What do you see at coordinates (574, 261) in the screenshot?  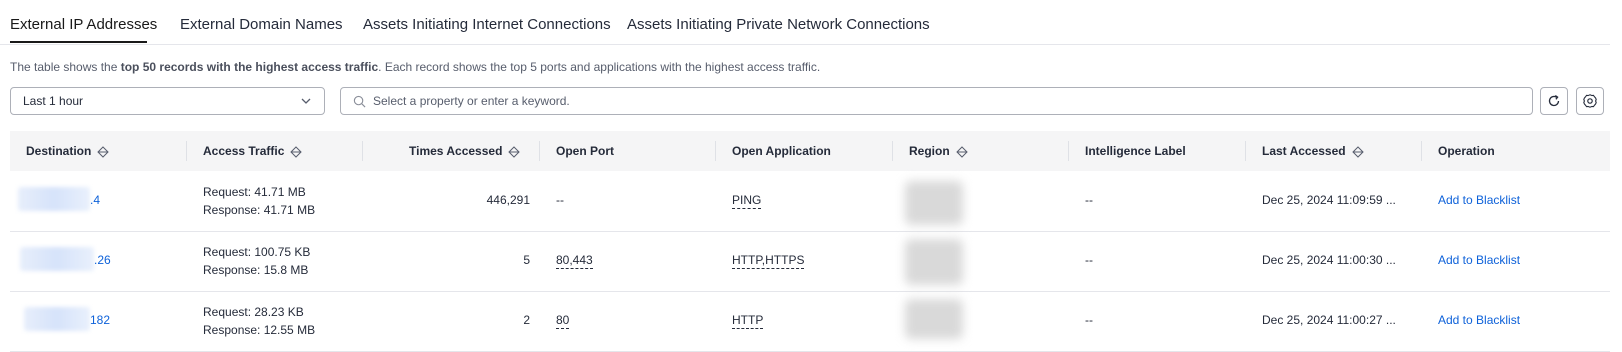 I see `open-port: 80,443` at bounding box center [574, 261].